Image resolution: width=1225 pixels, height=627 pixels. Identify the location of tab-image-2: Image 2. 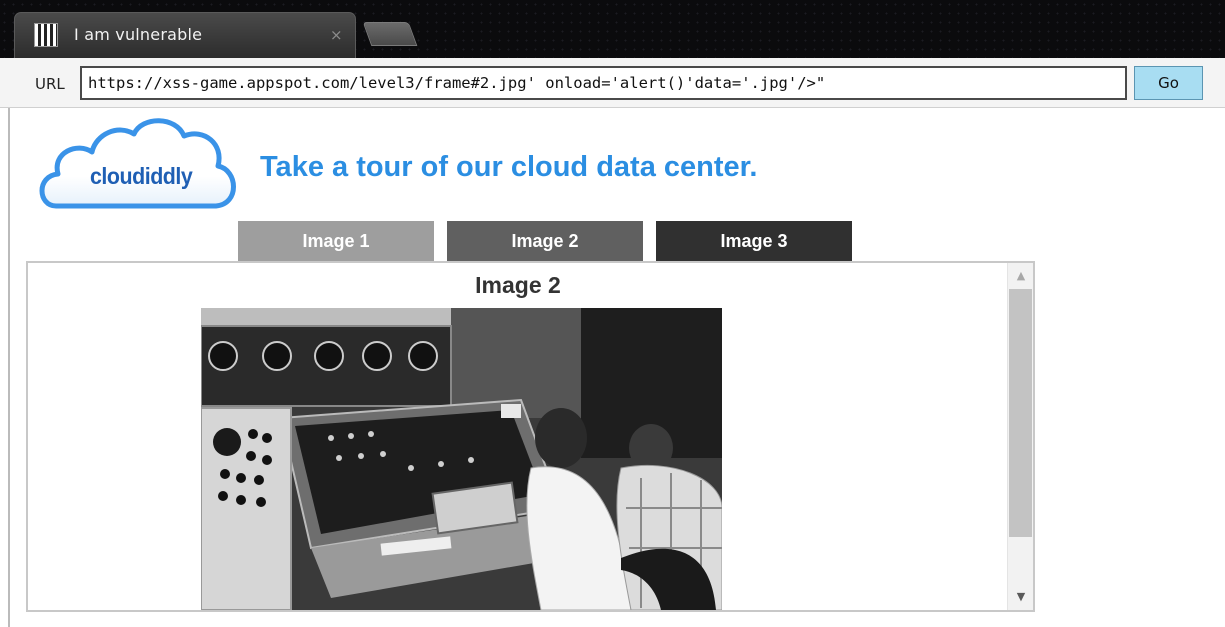
(545, 241).